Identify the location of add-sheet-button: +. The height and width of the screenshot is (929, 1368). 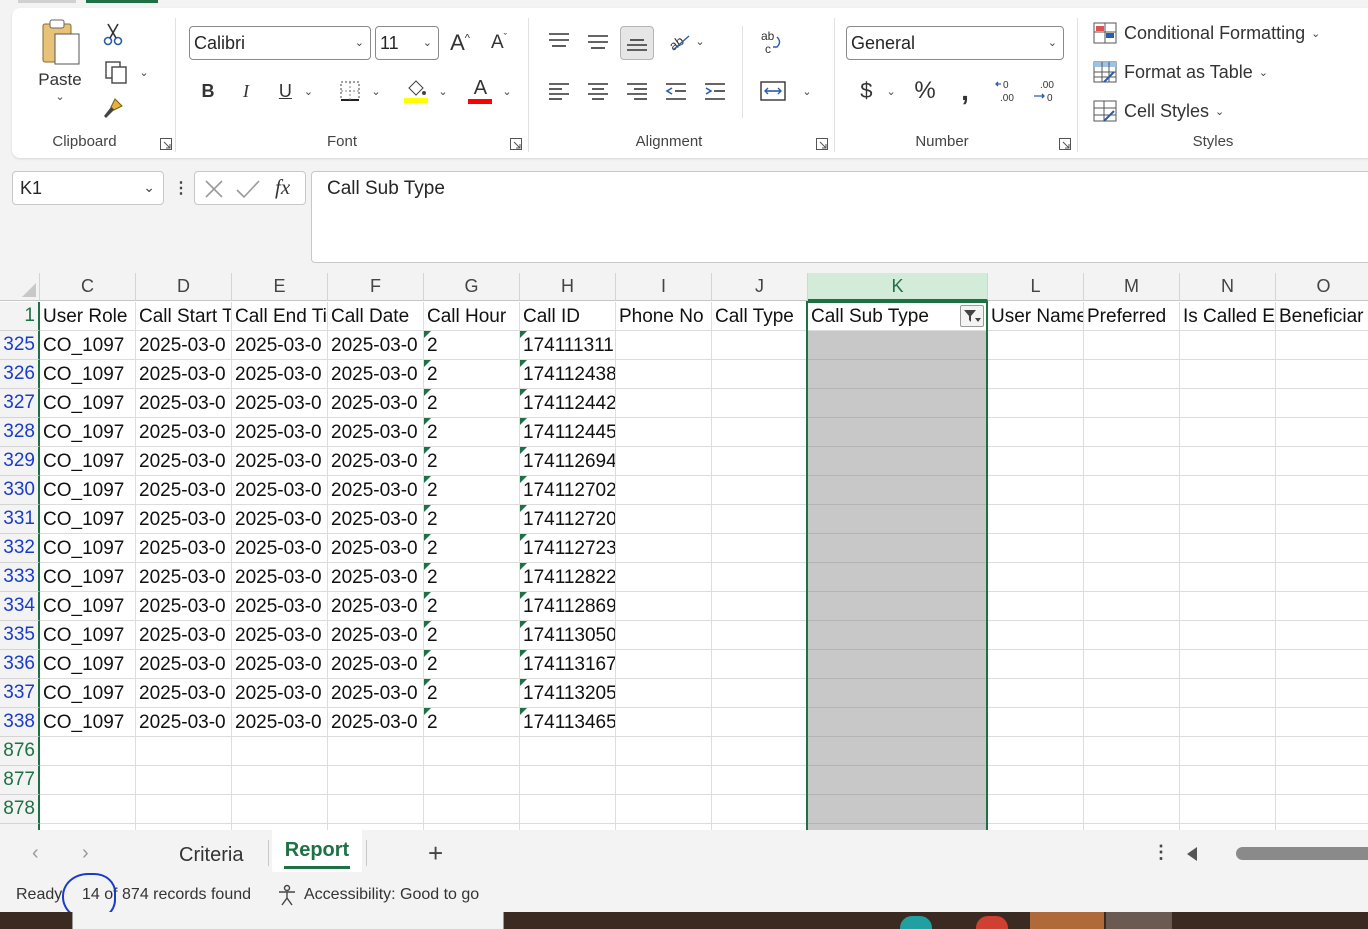
(435, 853).